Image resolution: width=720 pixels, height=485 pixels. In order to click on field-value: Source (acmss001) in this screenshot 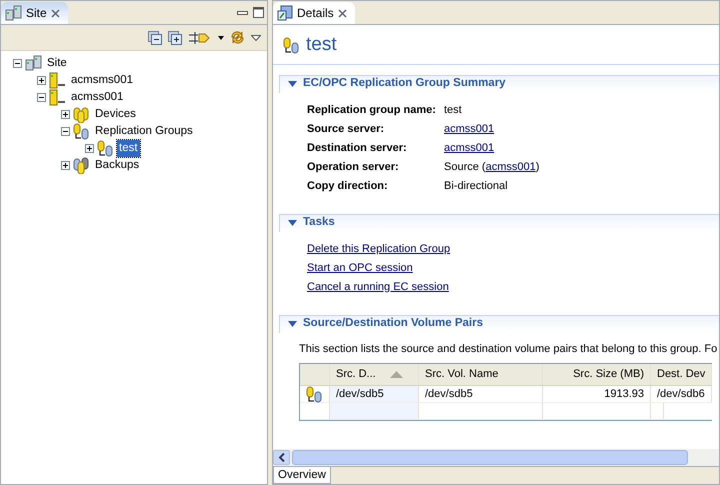, I will do `click(492, 167)`.